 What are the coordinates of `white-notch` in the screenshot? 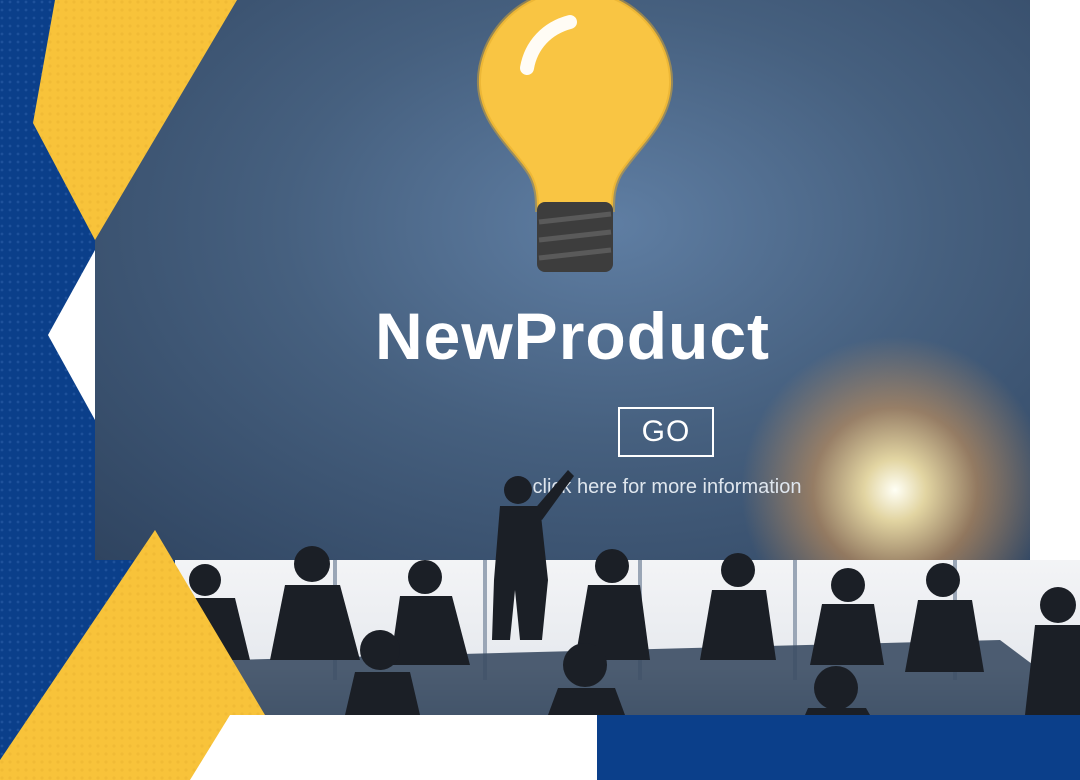 It's located at (71, 335).